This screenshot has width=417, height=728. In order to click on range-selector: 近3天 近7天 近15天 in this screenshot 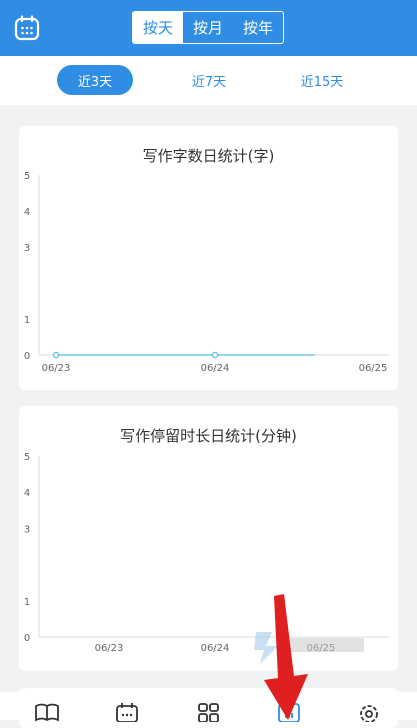, I will do `click(208, 80)`.